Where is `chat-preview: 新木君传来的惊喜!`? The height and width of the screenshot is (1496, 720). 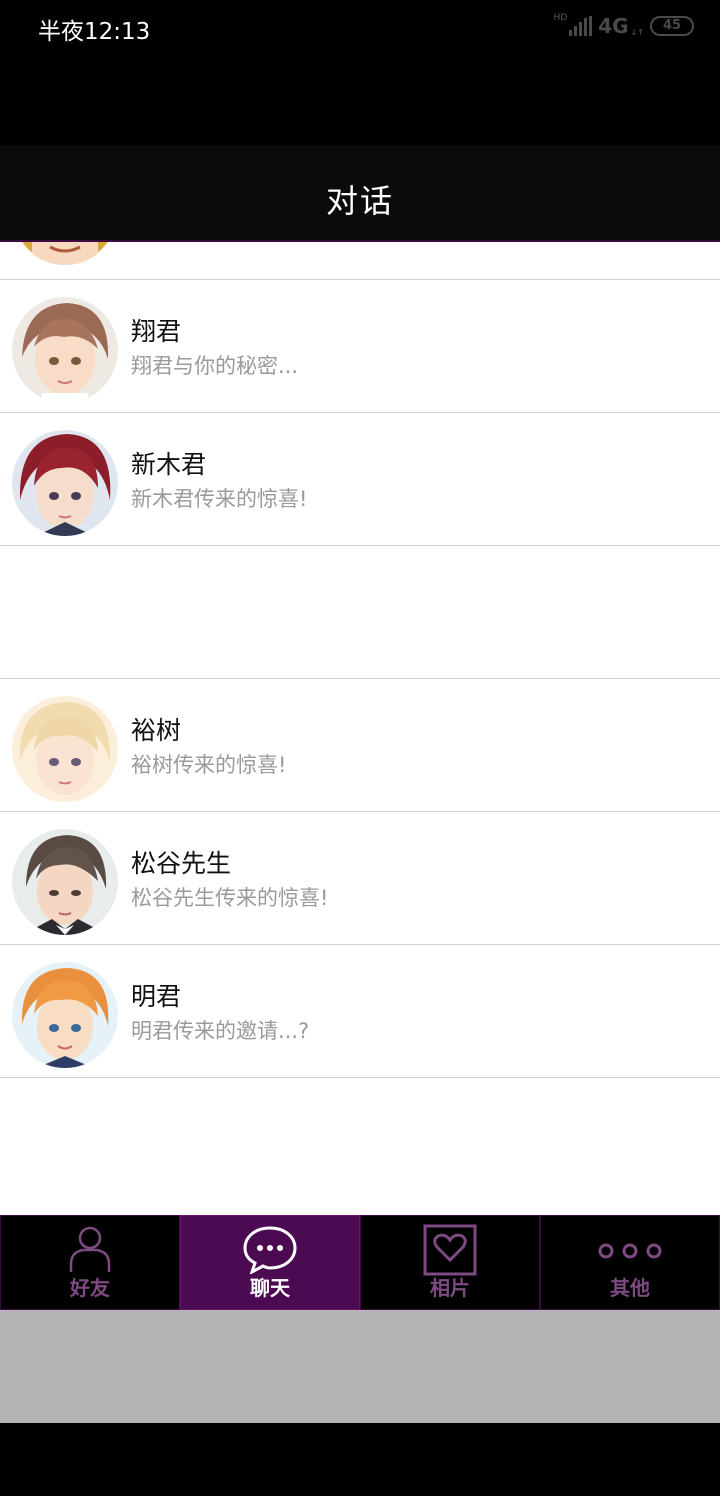 chat-preview: 新木君传来的惊喜! is located at coordinates (219, 499).